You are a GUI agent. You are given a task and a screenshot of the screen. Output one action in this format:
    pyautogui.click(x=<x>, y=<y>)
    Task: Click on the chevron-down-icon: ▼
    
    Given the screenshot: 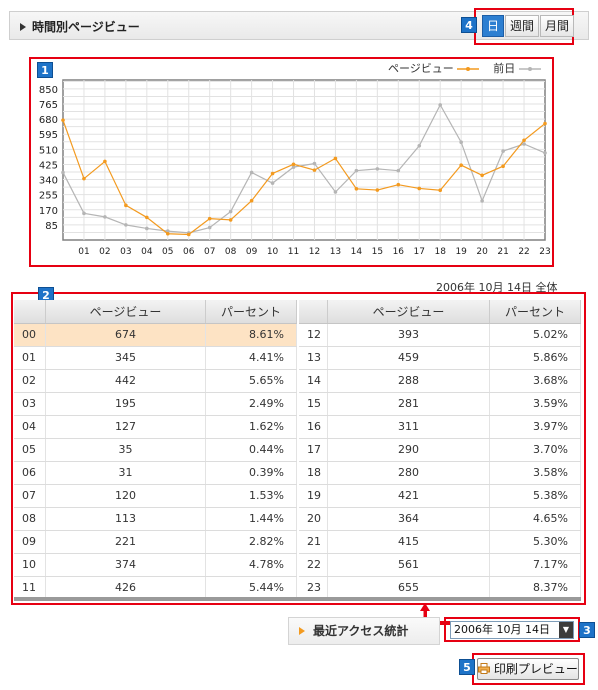 What is the action you would take?
    pyautogui.click(x=566, y=630)
    